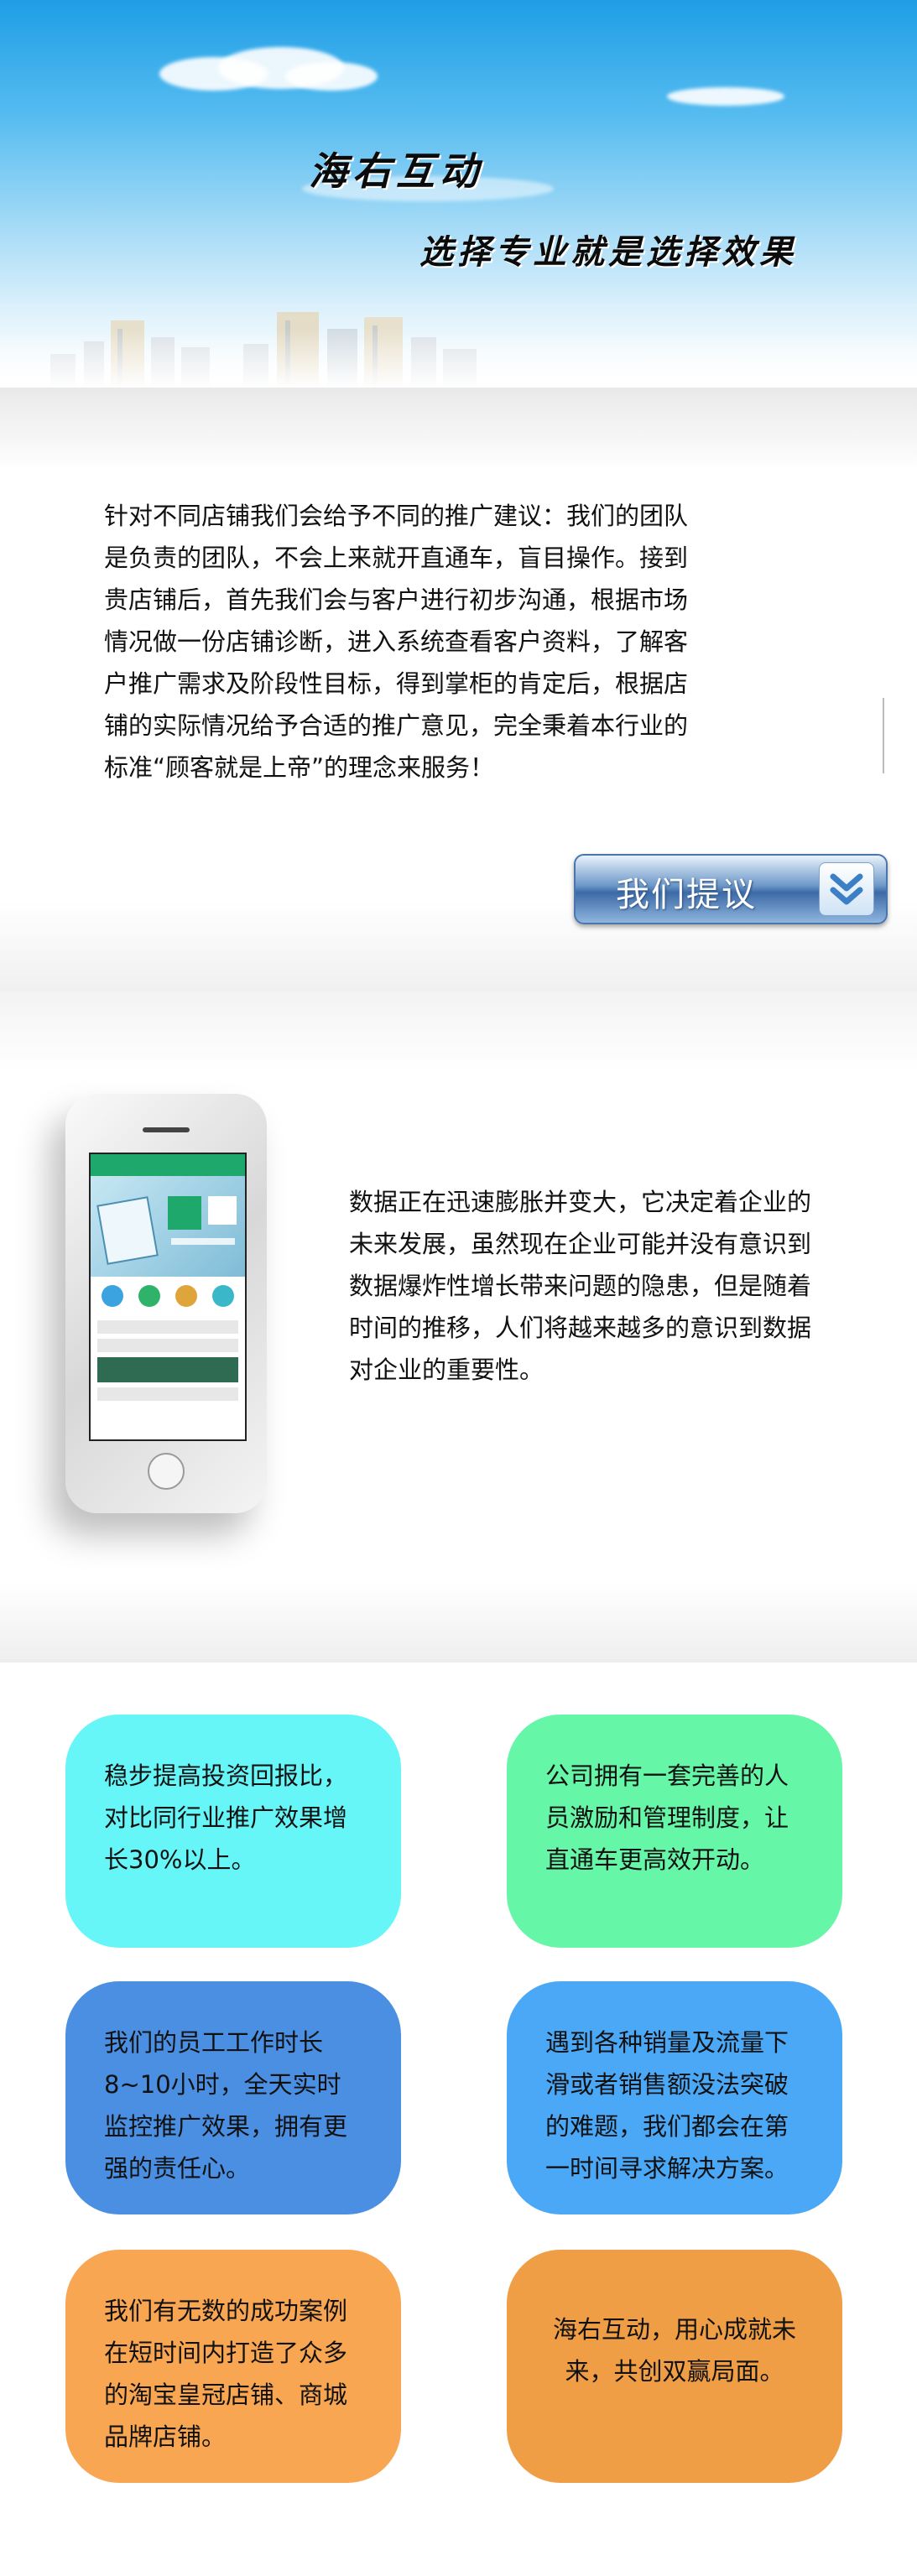  Describe the element at coordinates (226, 2374) in the screenshot. I see `feature-card-text: 我们有无数的成功案例在短时间内打造了众多的淘宝皇冠店铺、商城品牌店铺。` at that location.